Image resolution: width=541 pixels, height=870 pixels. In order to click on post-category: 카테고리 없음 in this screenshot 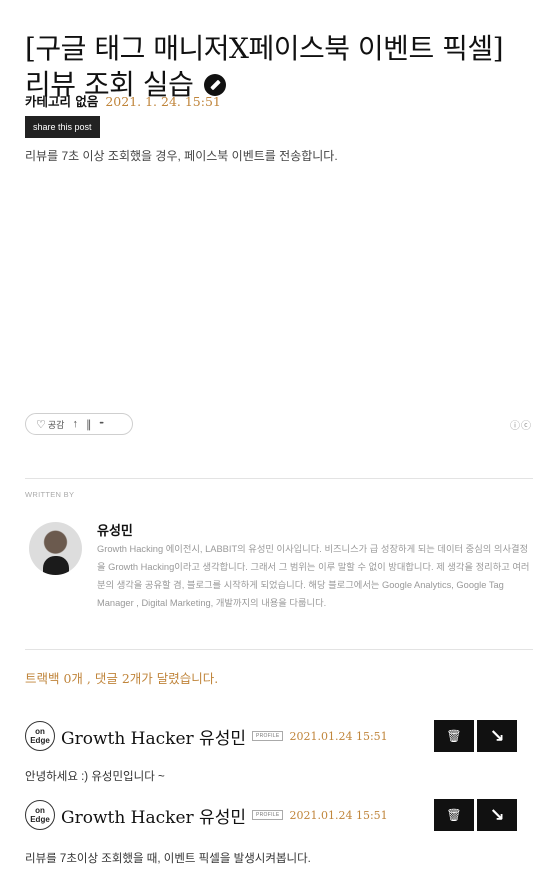, I will do `click(61, 101)`.